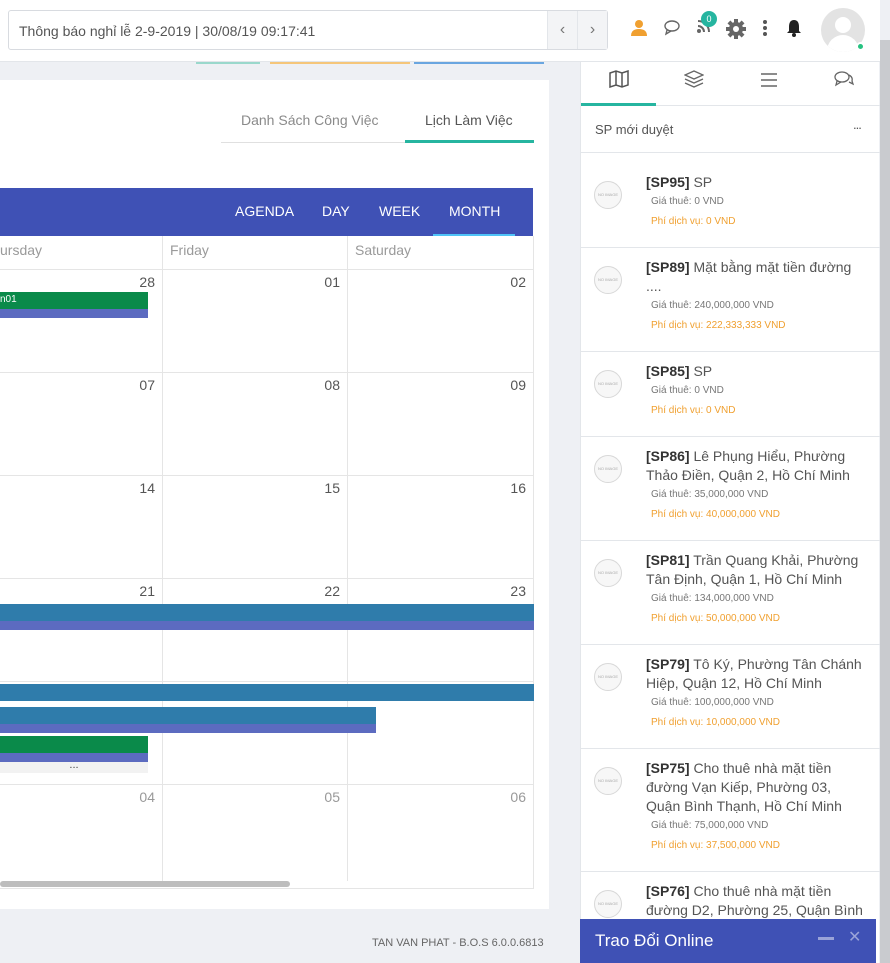 The width and height of the screenshot is (890, 963). I want to click on agenda-view-button: AGENDA, so click(264, 212).